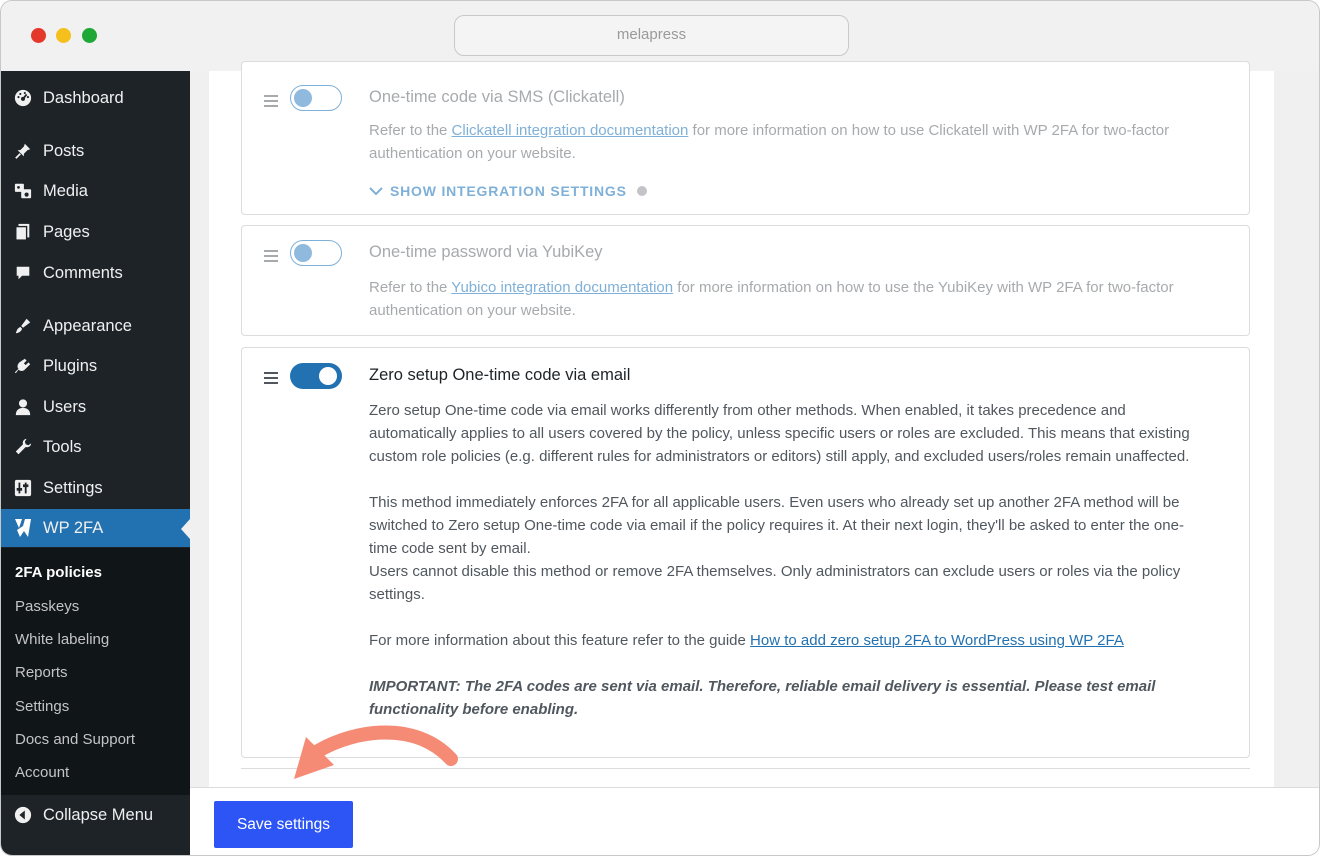 The image size is (1320, 856). Describe the element at coordinates (22, 273) in the screenshot. I see `comments-icon` at that location.